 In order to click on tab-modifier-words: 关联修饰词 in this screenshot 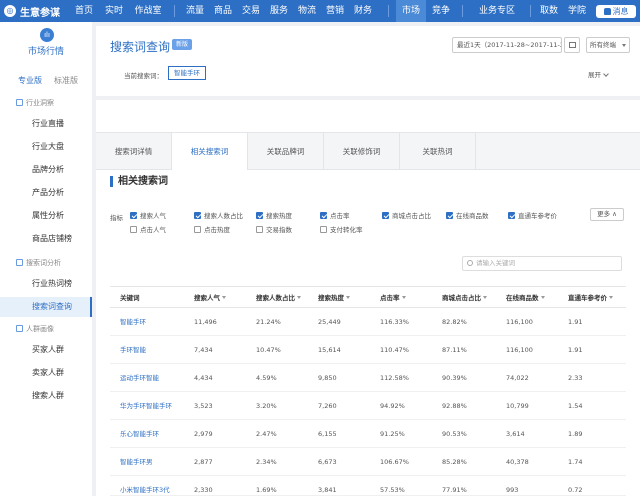, I will do `click(362, 151)`.